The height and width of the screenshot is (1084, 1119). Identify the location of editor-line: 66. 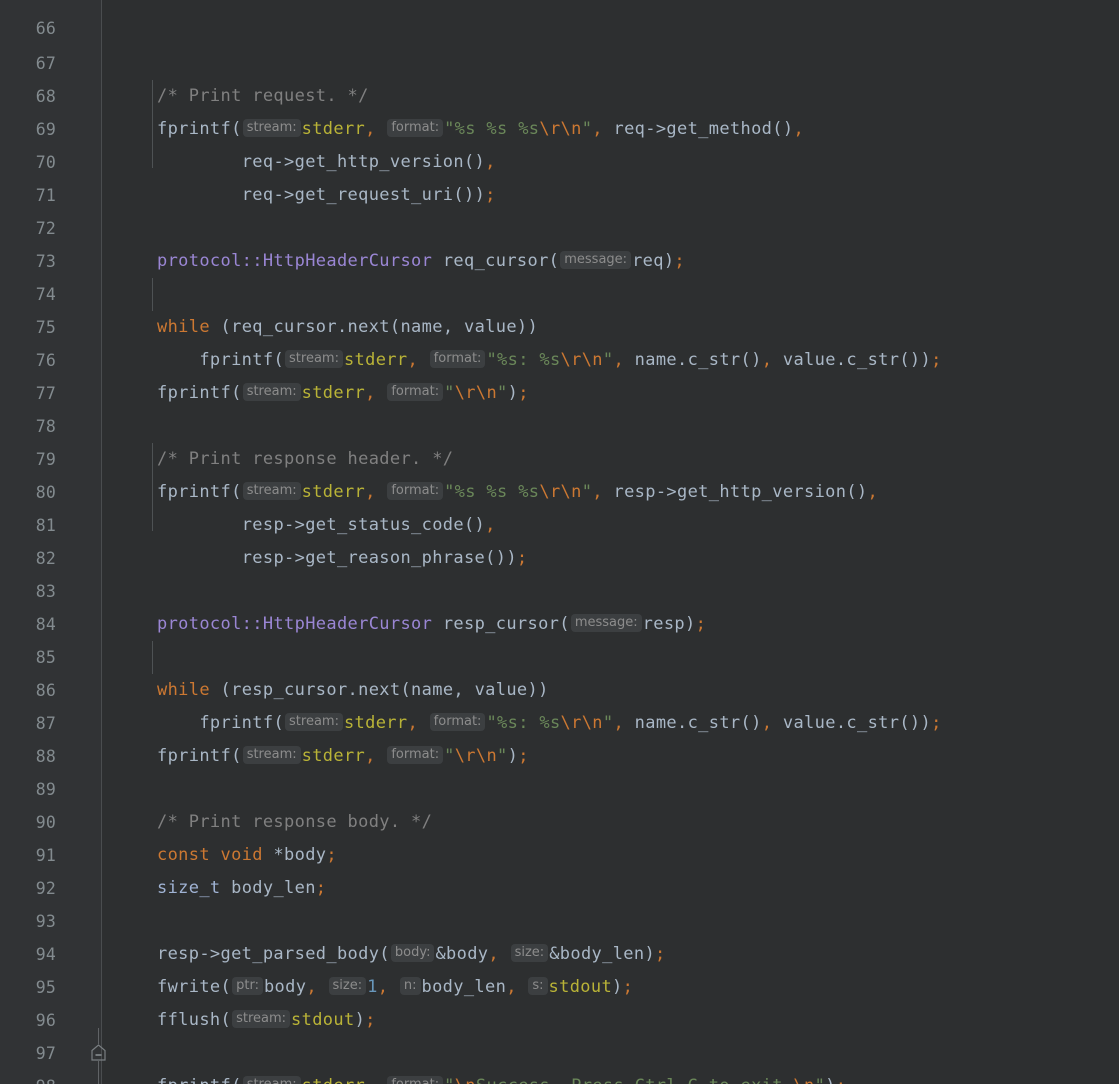
(559, 19).